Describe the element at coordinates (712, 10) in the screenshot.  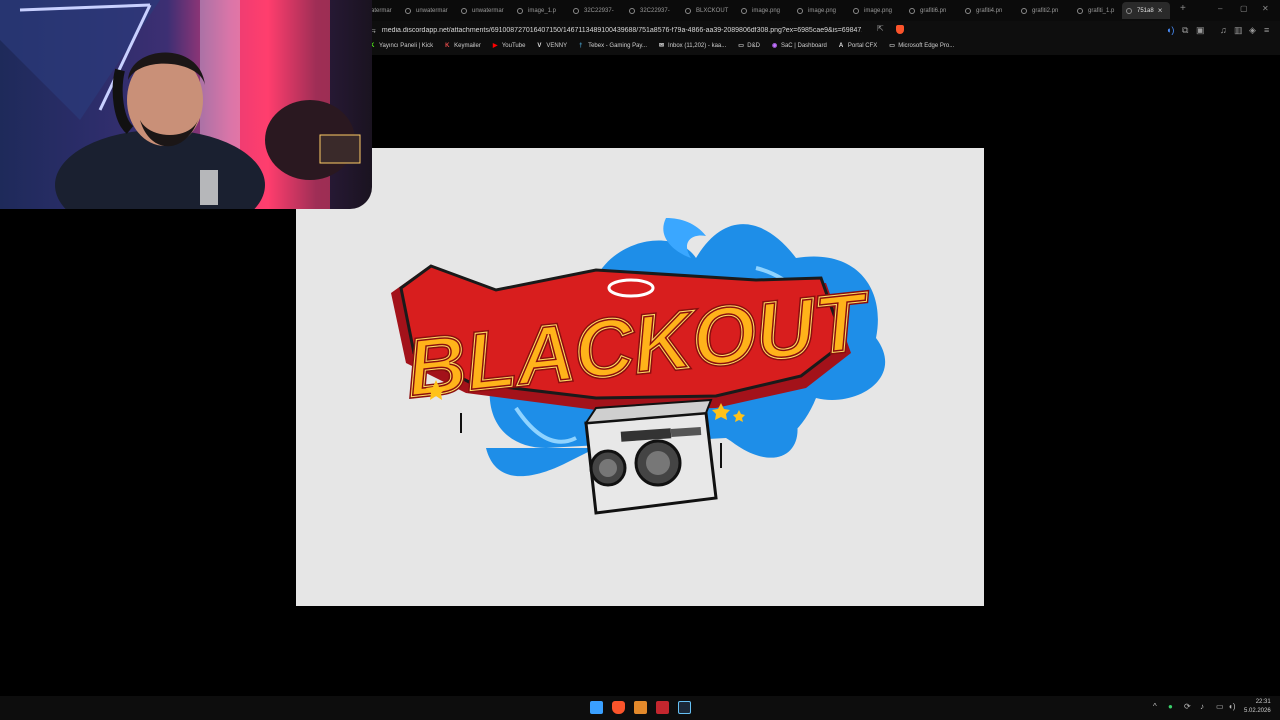
I see `tab-label: BLXCKOUT` at that location.